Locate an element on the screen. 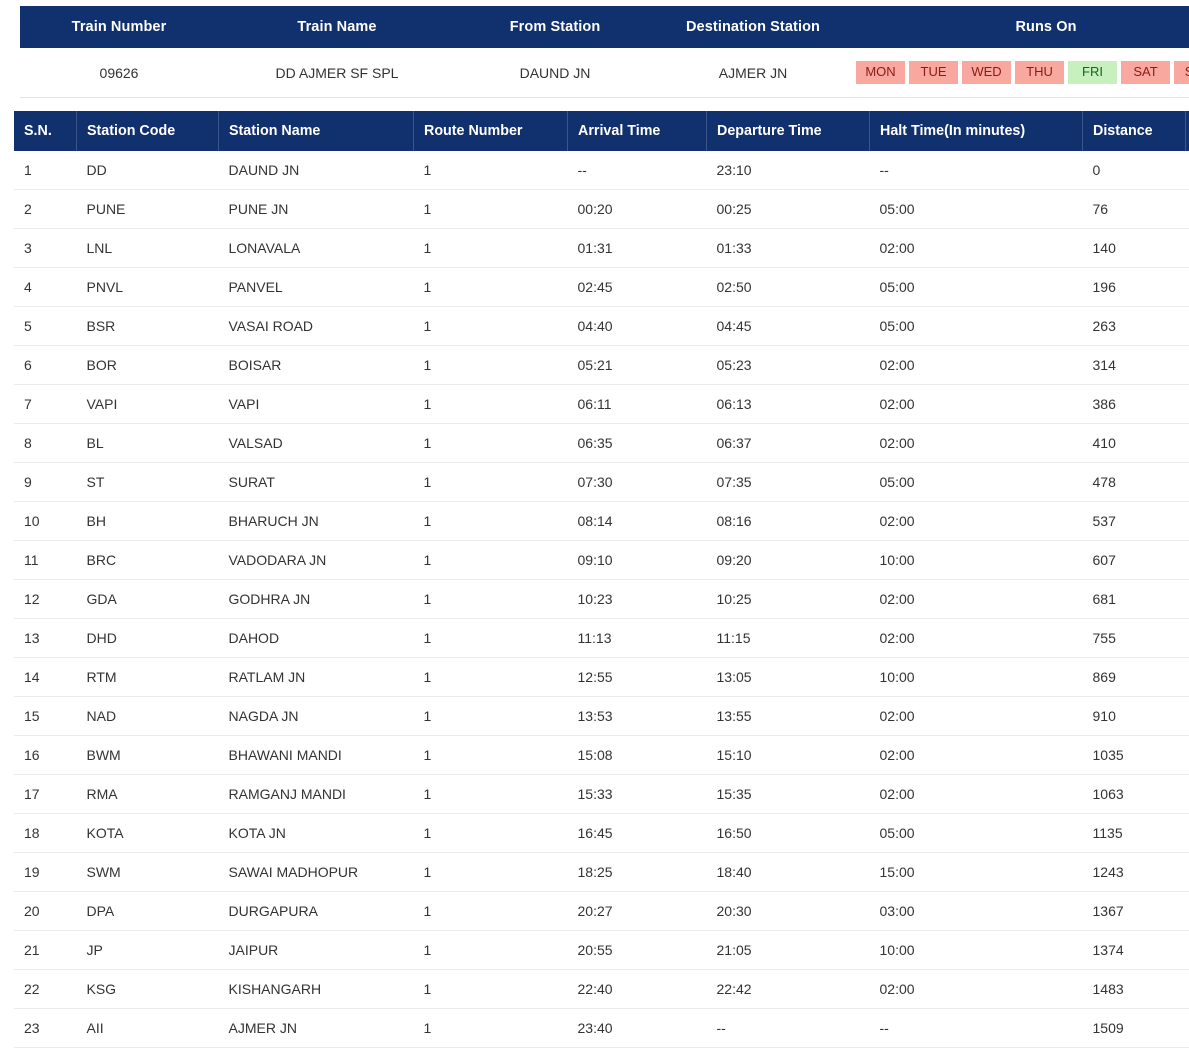 The height and width of the screenshot is (1048, 1189). table-row: 4PNVLPANVEL102:4502:5005:001962 is located at coordinates (601, 287).